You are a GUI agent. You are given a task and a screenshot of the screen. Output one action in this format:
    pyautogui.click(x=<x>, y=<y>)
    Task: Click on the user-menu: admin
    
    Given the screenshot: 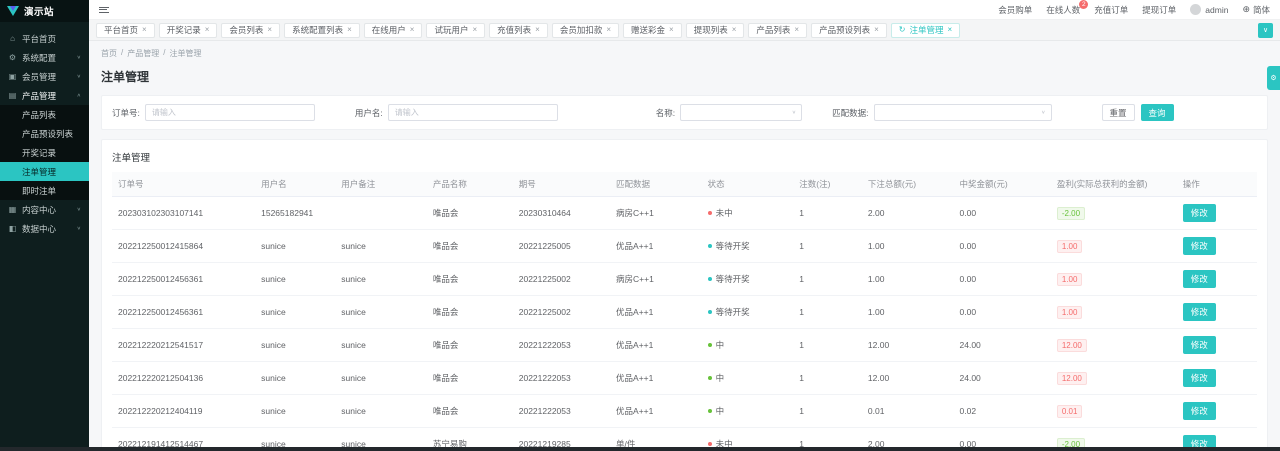 What is the action you would take?
    pyautogui.click(x=1209, y=9)
    